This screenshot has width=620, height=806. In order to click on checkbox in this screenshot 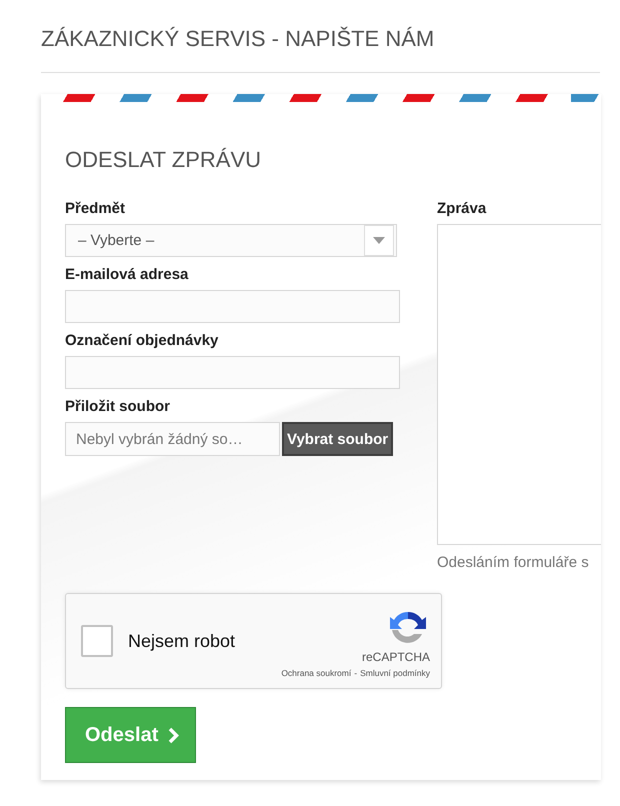, I will do `click(97, 641)`.